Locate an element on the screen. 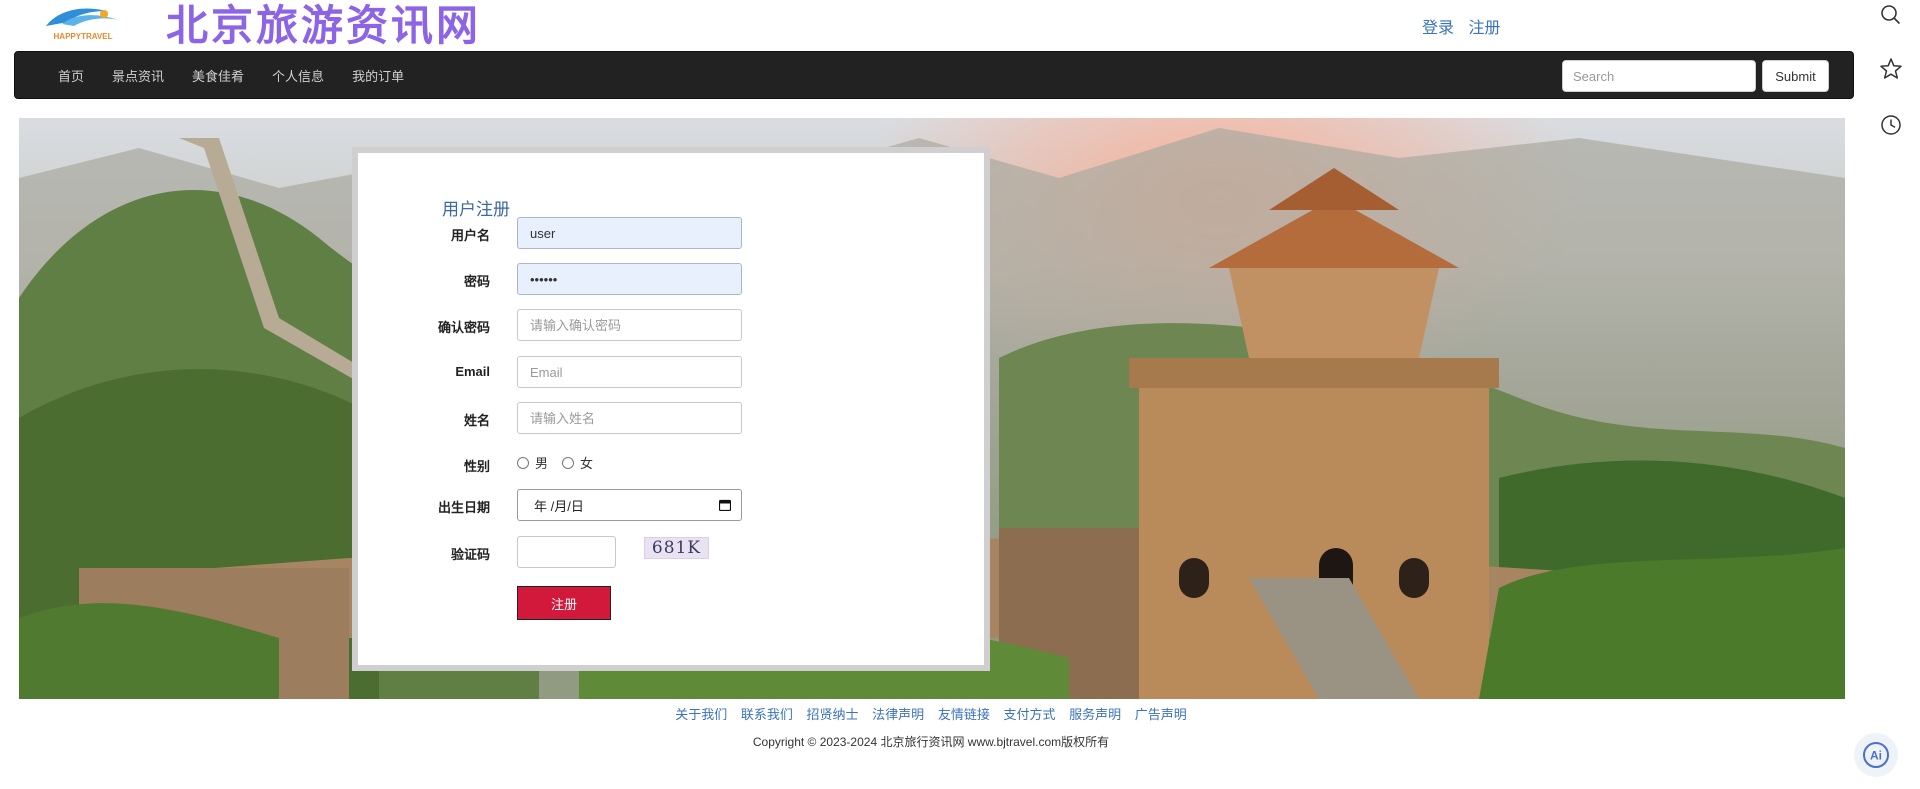  email-input is located at coordinates (629, 372).